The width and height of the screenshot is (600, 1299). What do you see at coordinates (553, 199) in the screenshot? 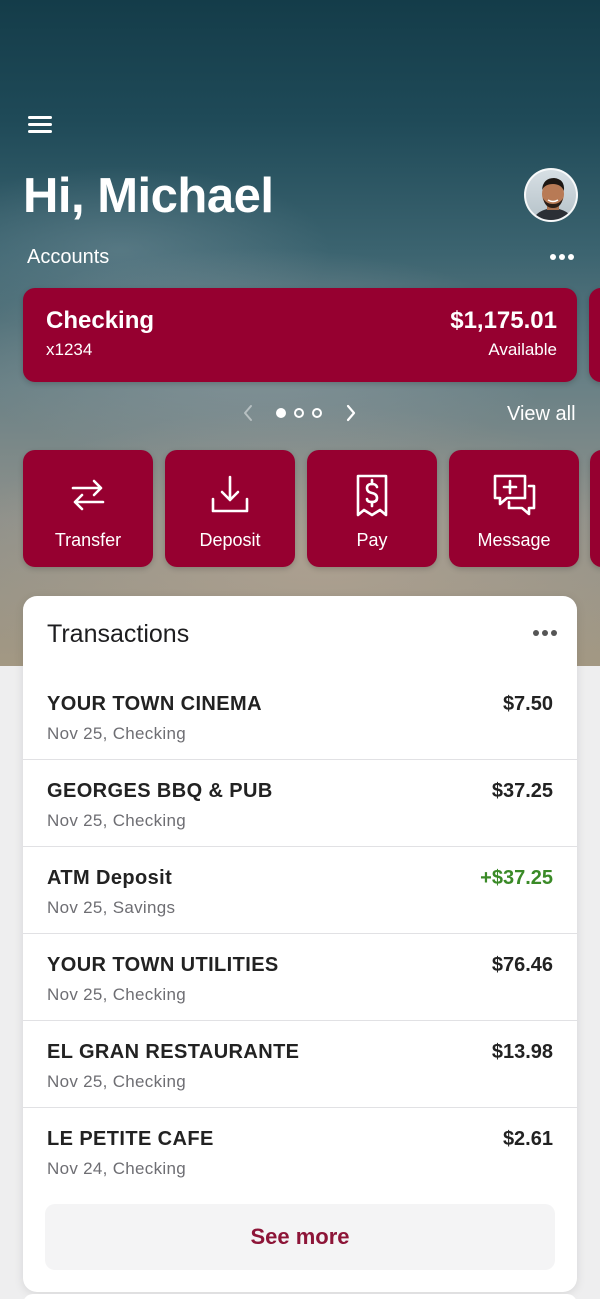
I see `avatar-photo` at bounding box center [553, 199].